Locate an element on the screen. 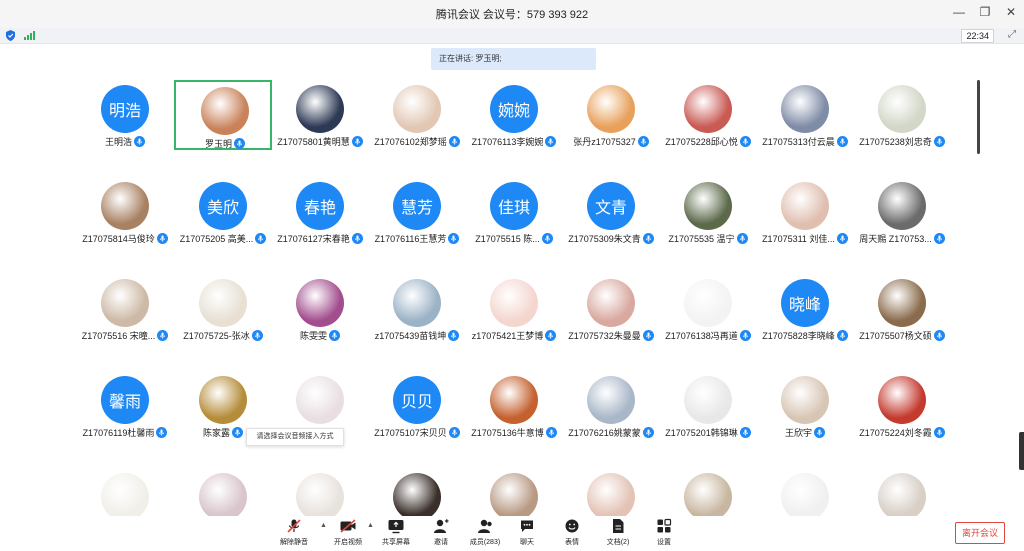  participant-tile: Z17075507杨文硕 is located at coordinates (902, 309).